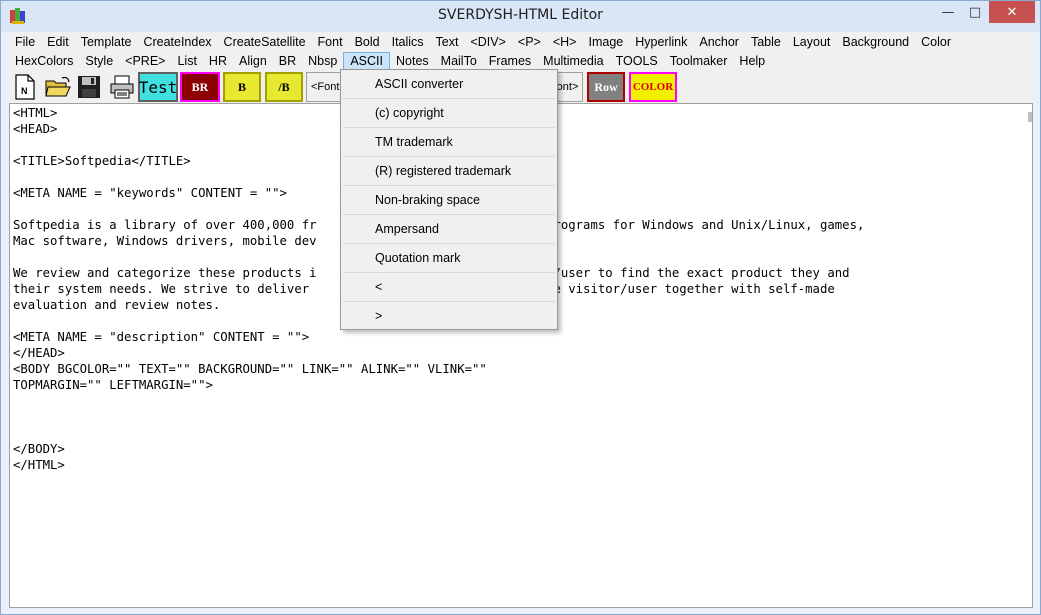 This screenshot has height=615, width=1041. Describe the element at coordinates (449, 258) in the screenshot. I see `quotation-mark-item: Quotation mark` at that location.